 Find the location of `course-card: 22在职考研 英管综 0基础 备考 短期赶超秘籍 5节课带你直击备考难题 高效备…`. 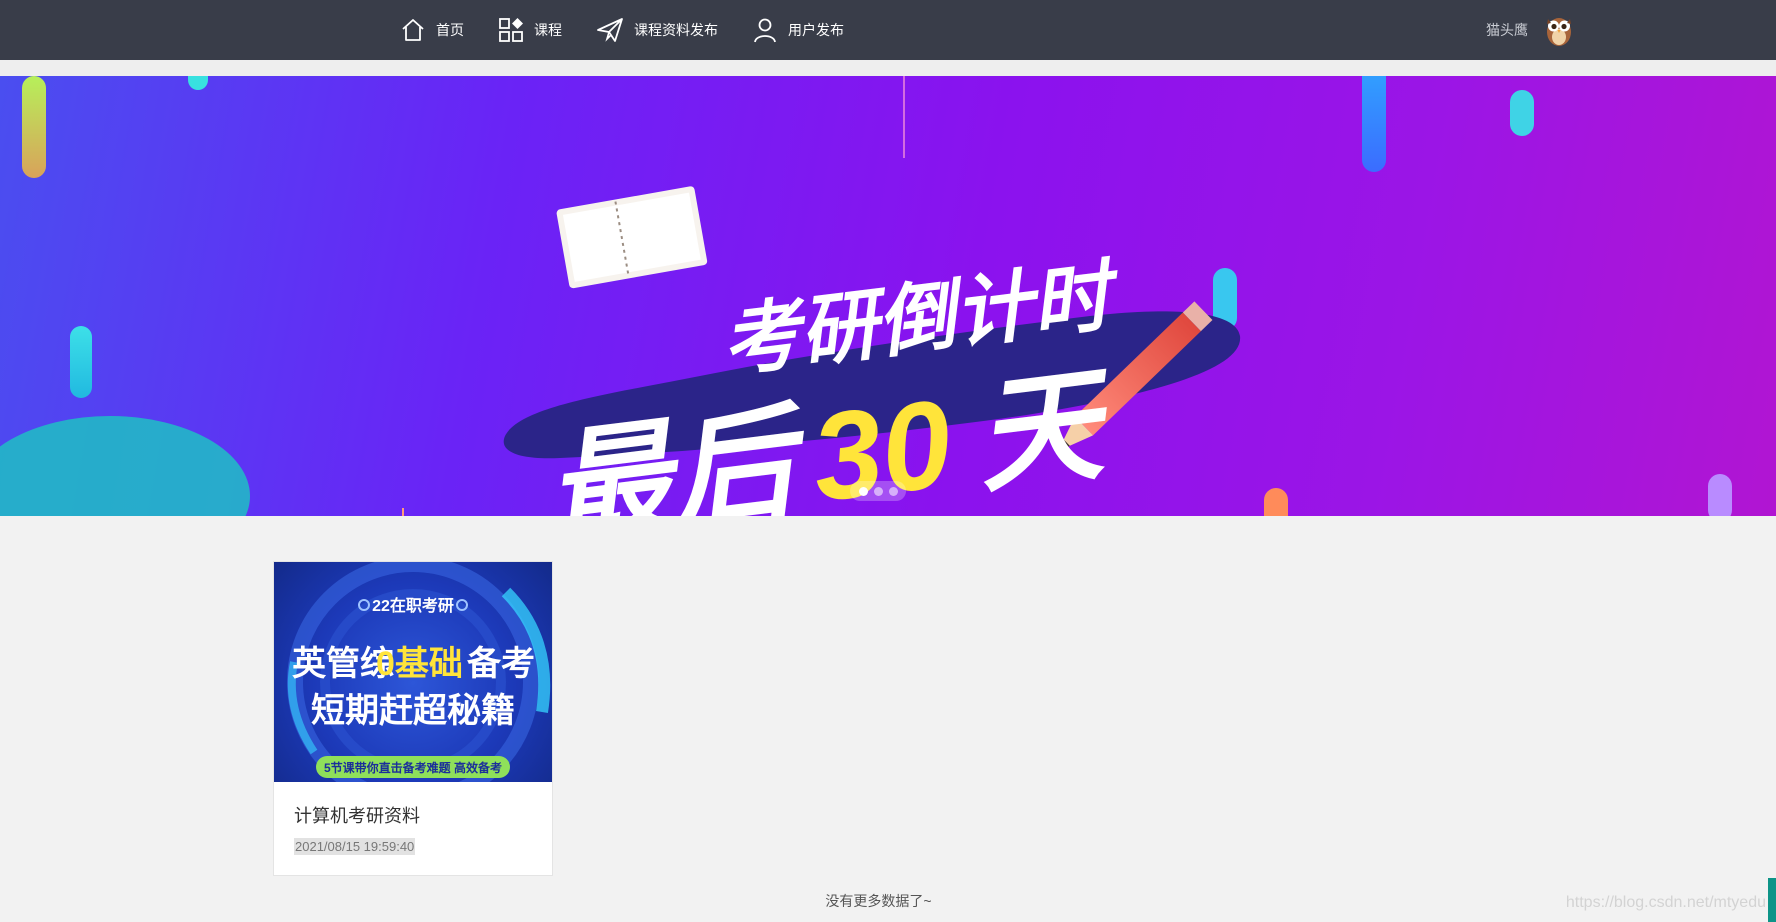

course-card: 22在职考研 英管综 0基础 备考 短期赶超秘籍 5节课带你直击备考难题 高效备… is located at coordinates (413, 718).